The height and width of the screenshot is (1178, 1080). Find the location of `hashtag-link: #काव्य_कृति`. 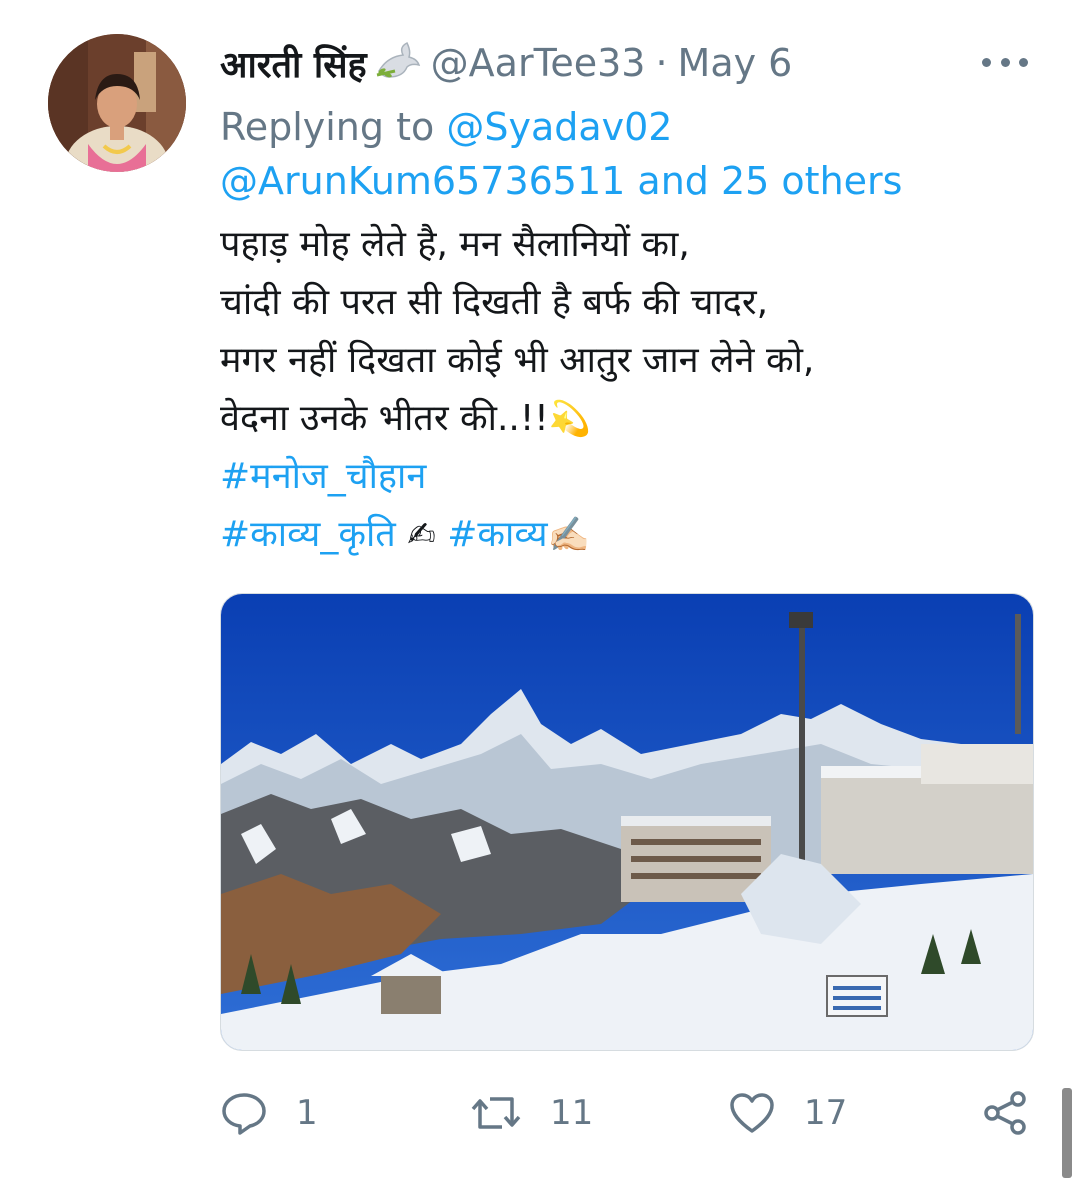

hashtag-link: #काव्य_कृति is located at coordinates (308, 534).